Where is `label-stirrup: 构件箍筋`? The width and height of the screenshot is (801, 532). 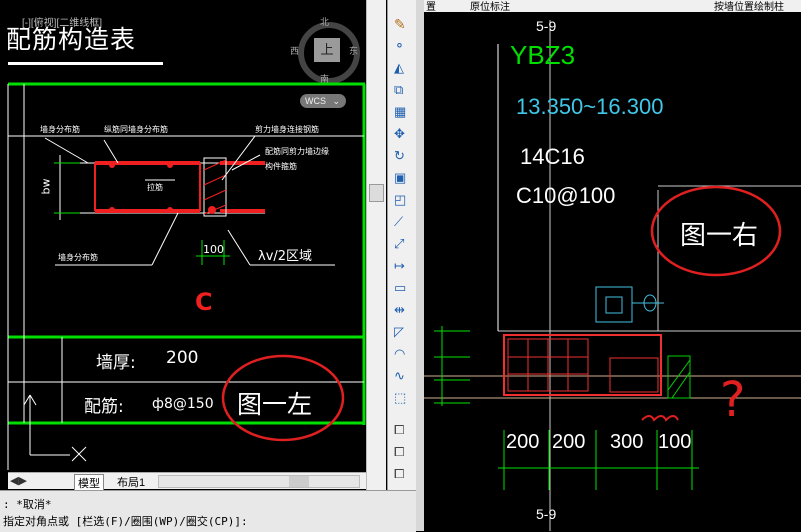 label-stirrup: 构件箍筋 is located at coordinates (281, 166).